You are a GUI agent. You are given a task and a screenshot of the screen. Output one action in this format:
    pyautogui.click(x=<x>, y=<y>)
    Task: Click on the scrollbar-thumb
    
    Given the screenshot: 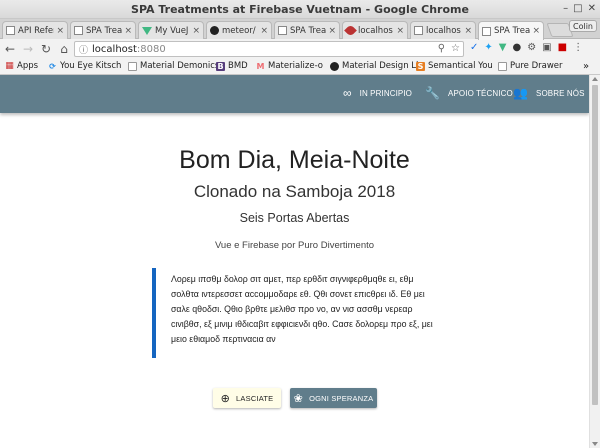 What is the action you would take?
    pyautogui.click(x=595, y=245)
    